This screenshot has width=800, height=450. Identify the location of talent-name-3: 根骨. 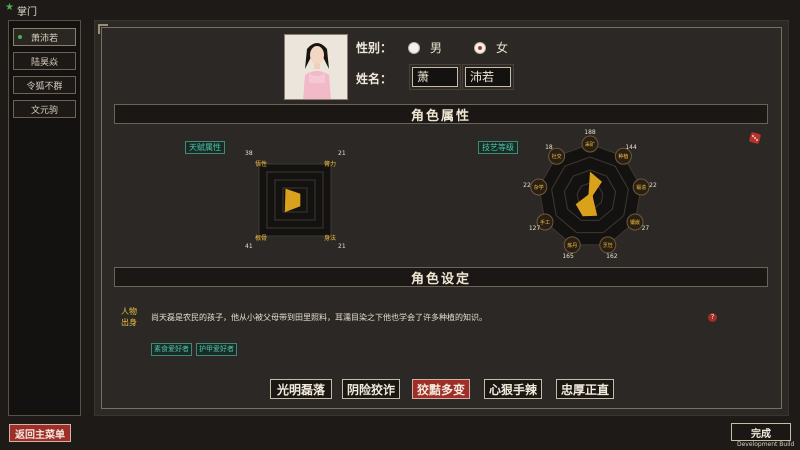
(261, 238).